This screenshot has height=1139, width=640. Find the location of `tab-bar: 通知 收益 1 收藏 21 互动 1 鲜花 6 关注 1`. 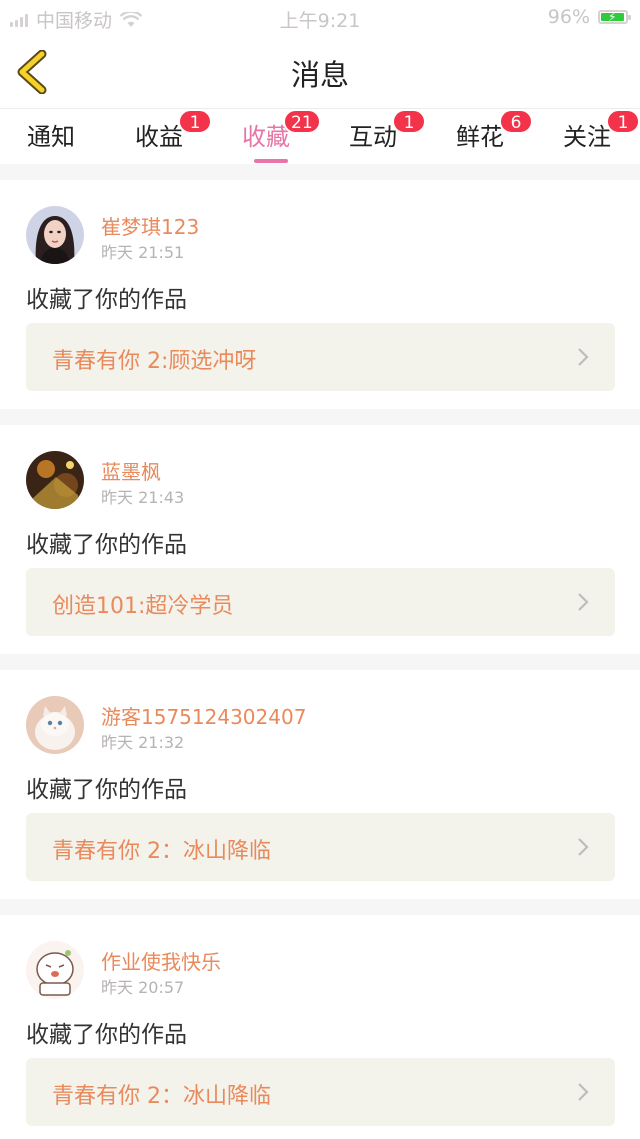

tab-bar: 通知 收益 1 收藏 21 互动 1 鲜花 6 关注 1 is located at coordinates (320, 136).